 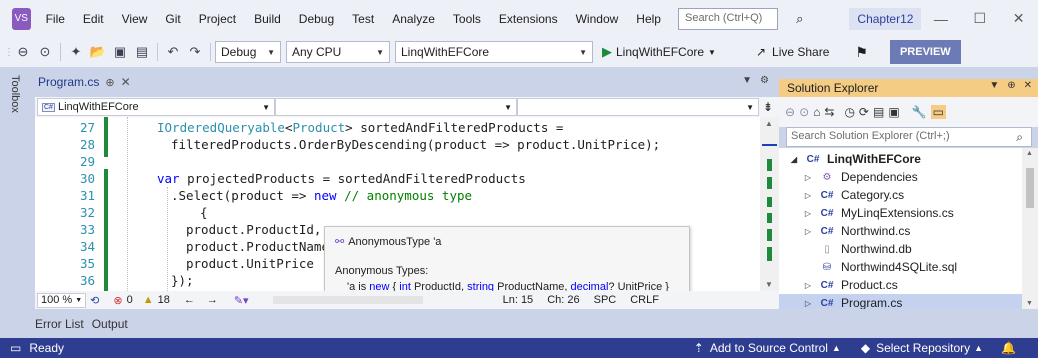 What do you see at coordinates (120, 52) in the screenshot?
I see `save-icon: ▣` at bounding box center [120, 52].